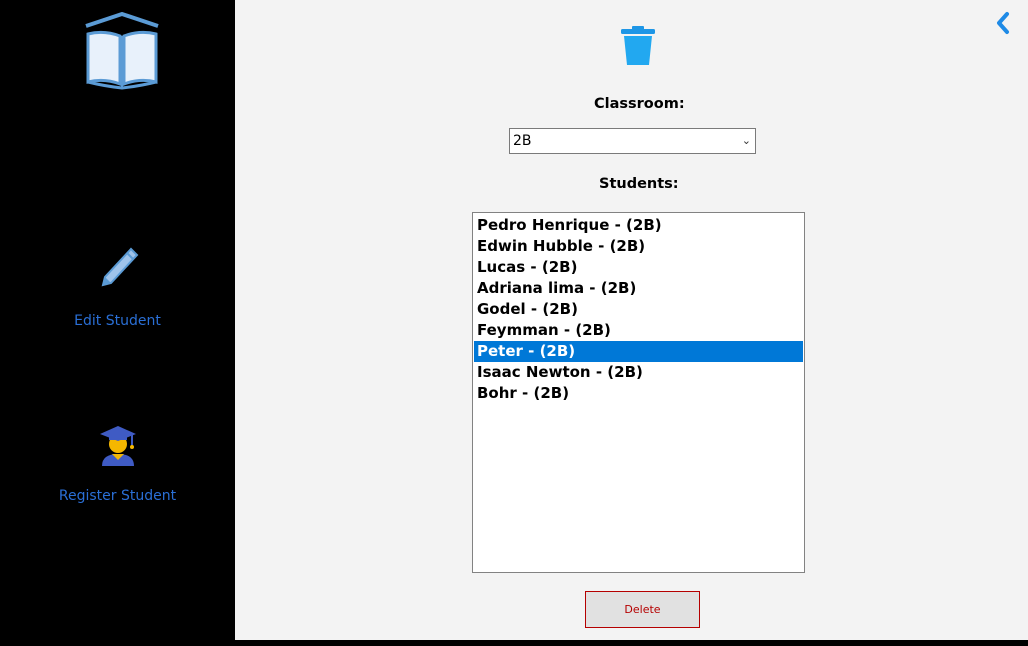 Image resolution: width=1028 pixels, height=646 pixels. Describe the element at coordinates (638, 225) in the screenshot. I see `list-item: Pedro Henrique - (2B)` at that location.